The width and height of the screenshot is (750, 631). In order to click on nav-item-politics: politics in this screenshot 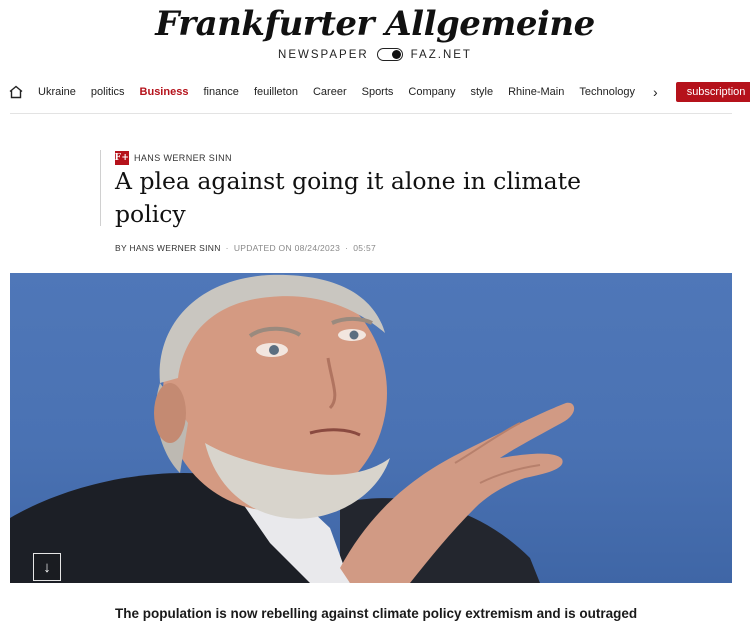, I will do `click(108, 92)`.